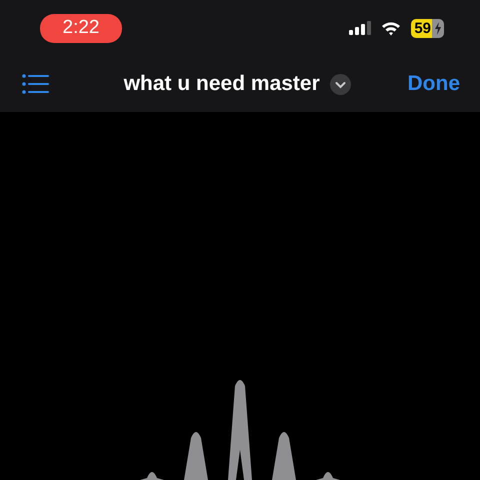 This screenshot has height=480, width=480. What do you see at coordinates (434, 84) in the screenshot?
I see `done-button: Done` at bounding box center [434, 84].